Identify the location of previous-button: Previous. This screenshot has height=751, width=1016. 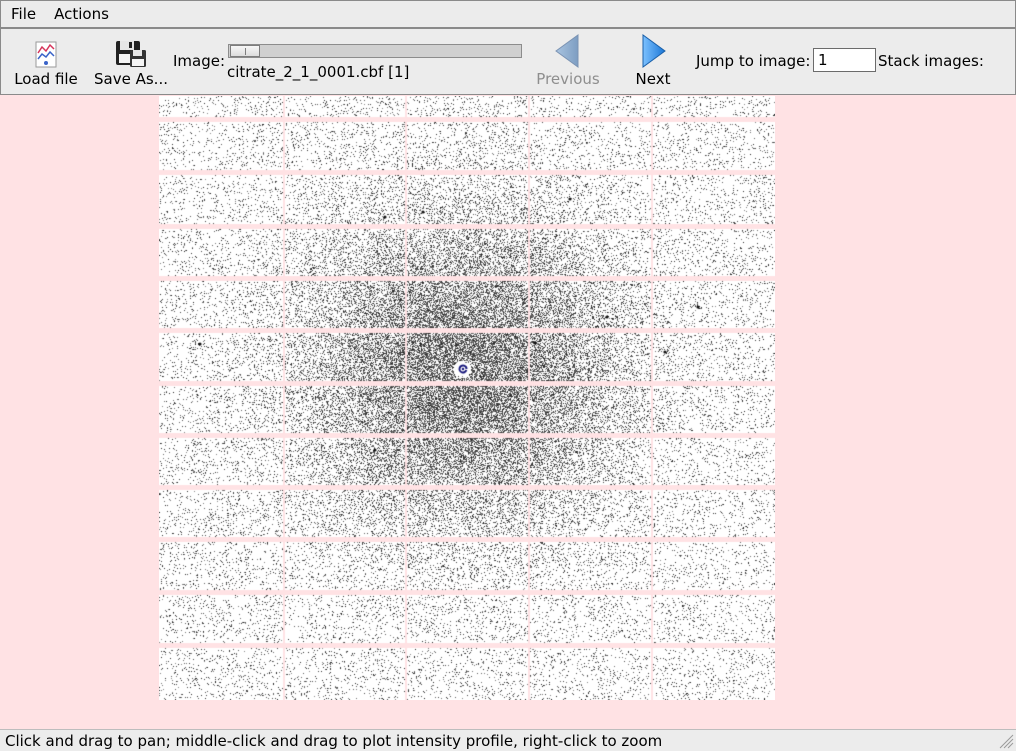
(568, 60).